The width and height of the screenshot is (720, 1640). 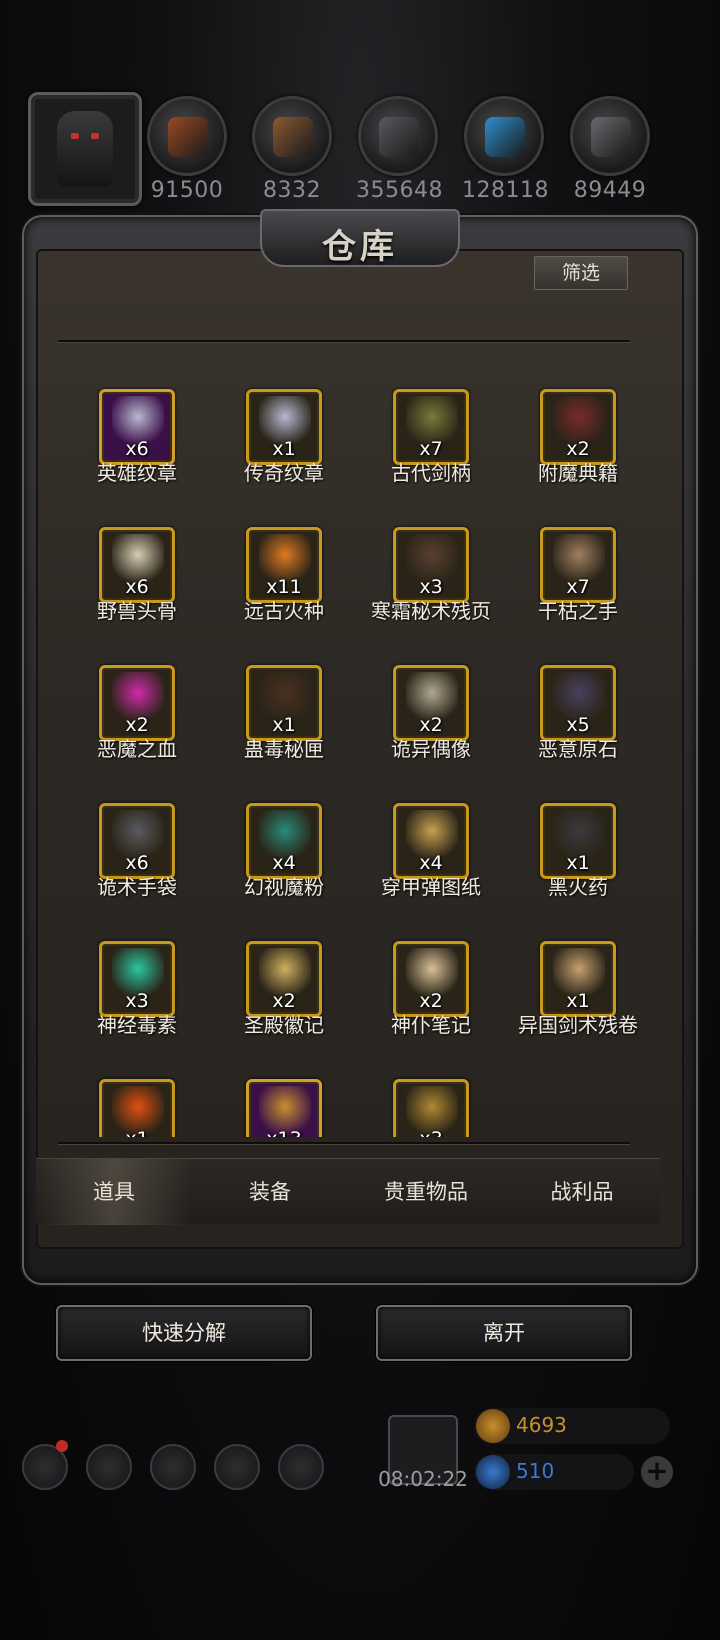 I want to click on inventory-item: x3 寒霜秘术残页, so click(x=431, y=553).